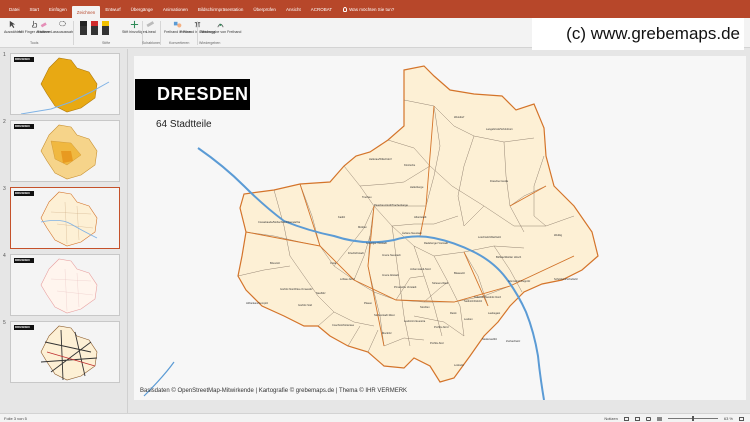 The image size is (750, 422). Describe the element at coordinates (257, 303) in the screenshot. I see `district-label: Altfranken/Gompitz` at that location.